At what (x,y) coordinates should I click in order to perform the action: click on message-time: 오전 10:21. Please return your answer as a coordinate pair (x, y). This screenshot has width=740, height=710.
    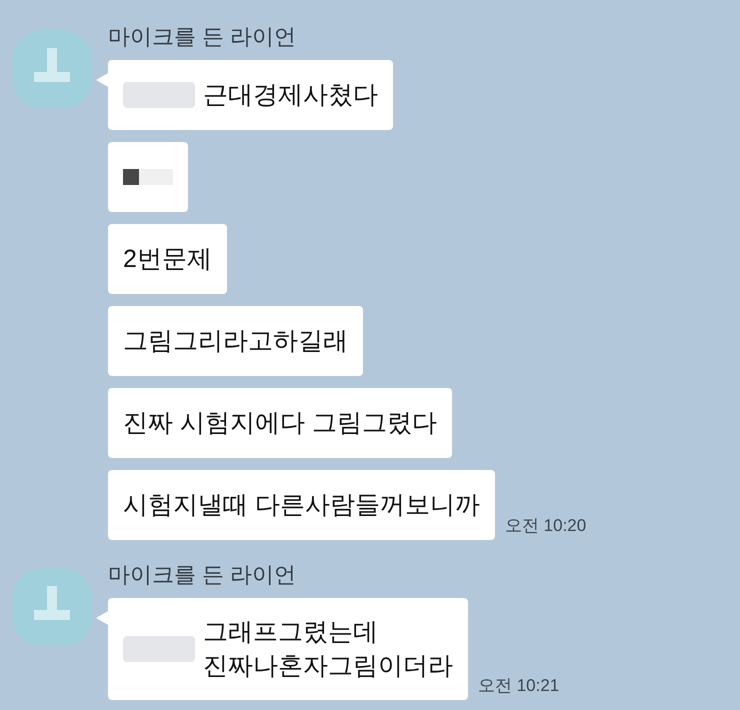
    Looking at the image, I should click on (519, 685).